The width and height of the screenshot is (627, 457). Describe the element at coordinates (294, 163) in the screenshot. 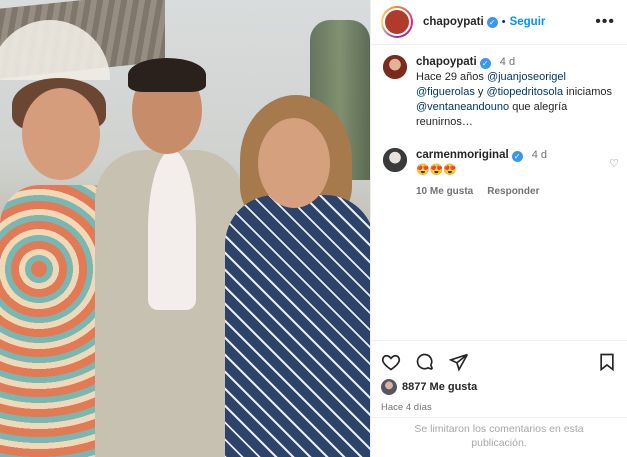

I see `photo-person-right-head` at that location.